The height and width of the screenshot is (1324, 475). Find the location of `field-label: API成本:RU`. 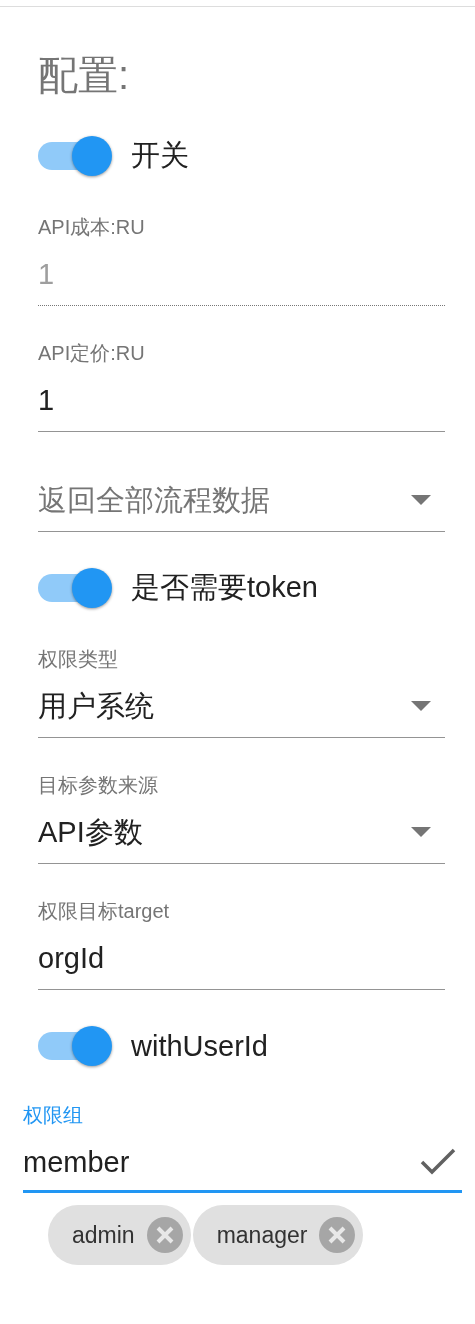

field-label: API成本:RU is located at coordinates (92, 227).